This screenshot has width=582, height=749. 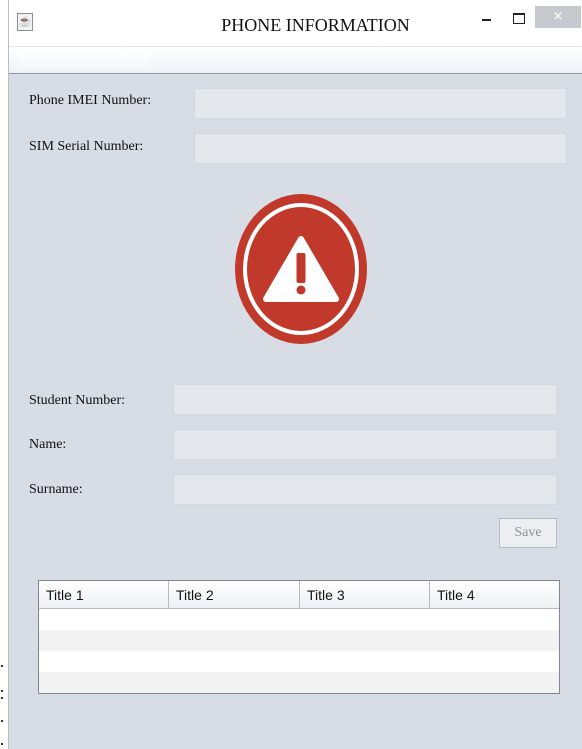 What do you see at coordinates (295, 60) in the screenshot?
I see `menu-bar` at bounding box center [295, 60].